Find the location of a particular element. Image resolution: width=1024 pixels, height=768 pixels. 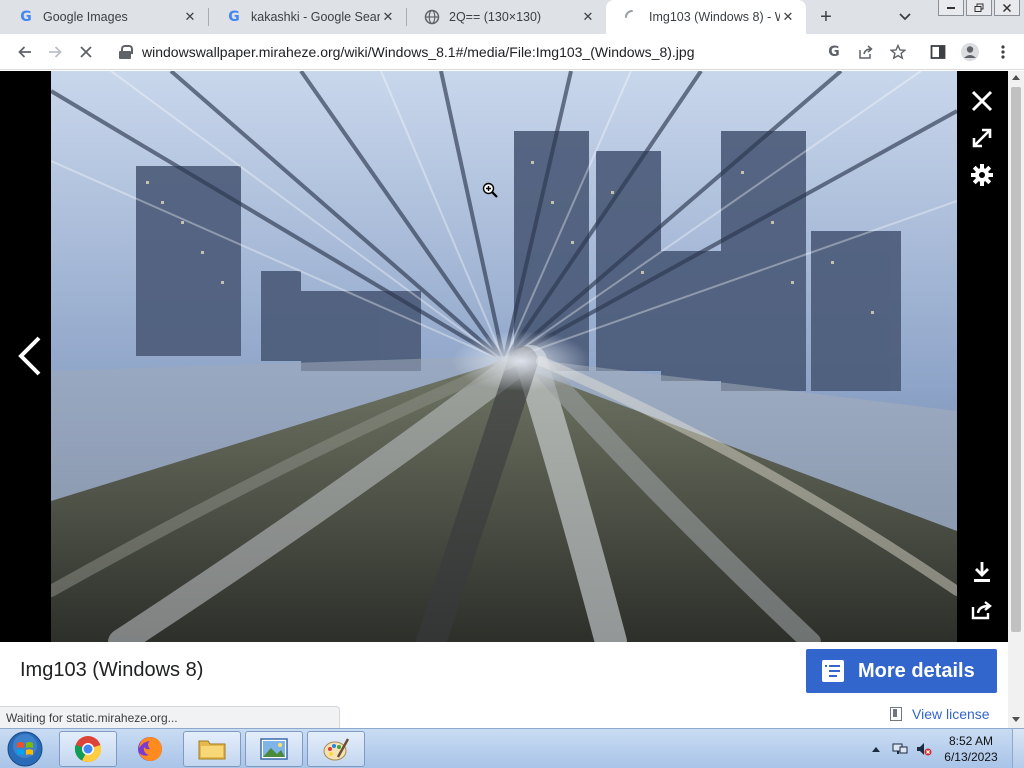

tab-kakashki-search: G kakashki - Google Search ✕ is located at coordinates (307, 17).